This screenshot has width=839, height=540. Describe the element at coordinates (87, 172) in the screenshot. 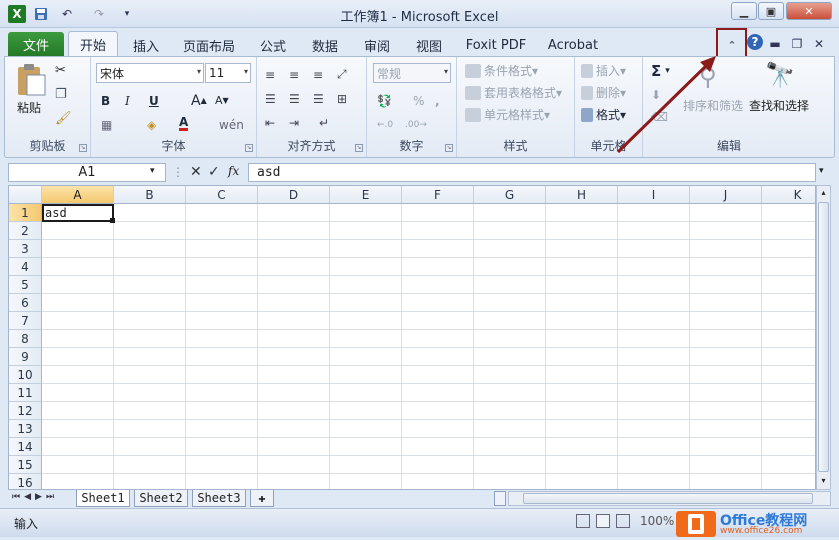

I see `name-box: A1` at that location.